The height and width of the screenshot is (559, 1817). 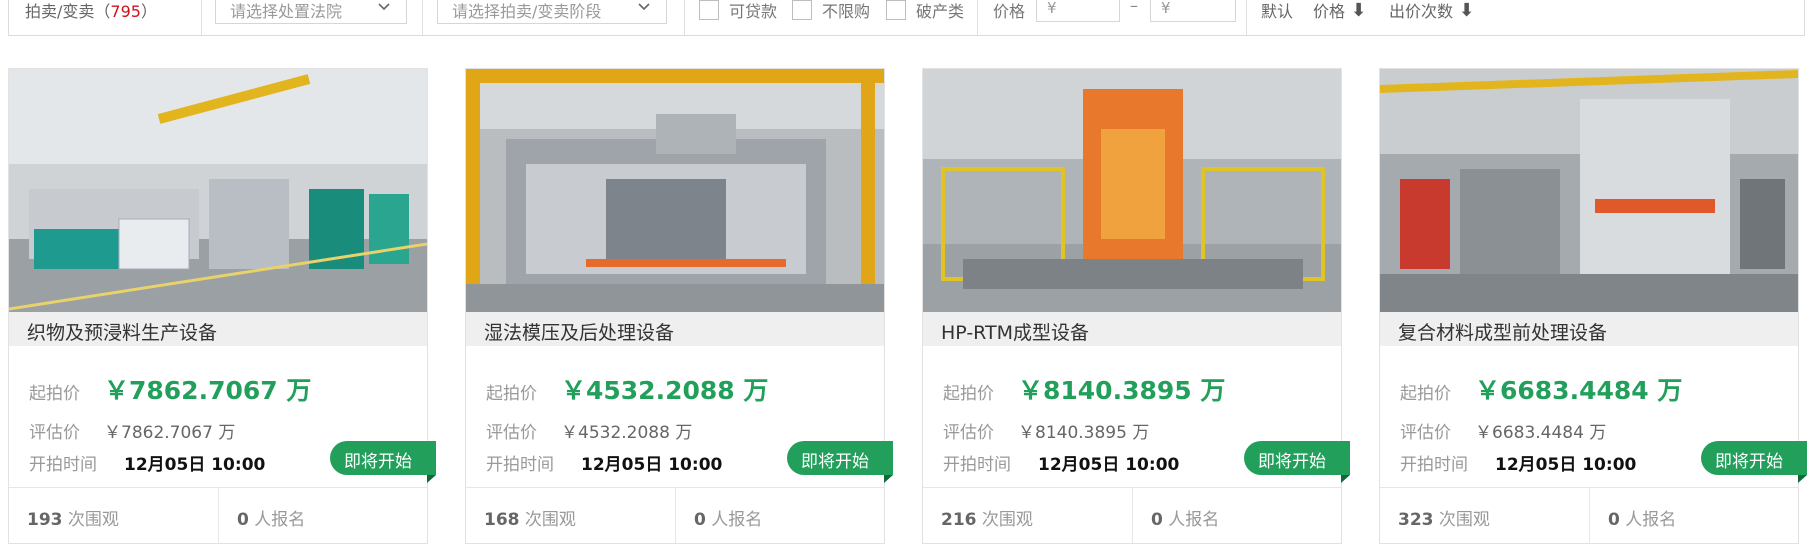 What do you see at coordinates (1467, 10) in the screenshot?
I see `arrow-down-icon: ⬇` at bounding box center [1467, 10].